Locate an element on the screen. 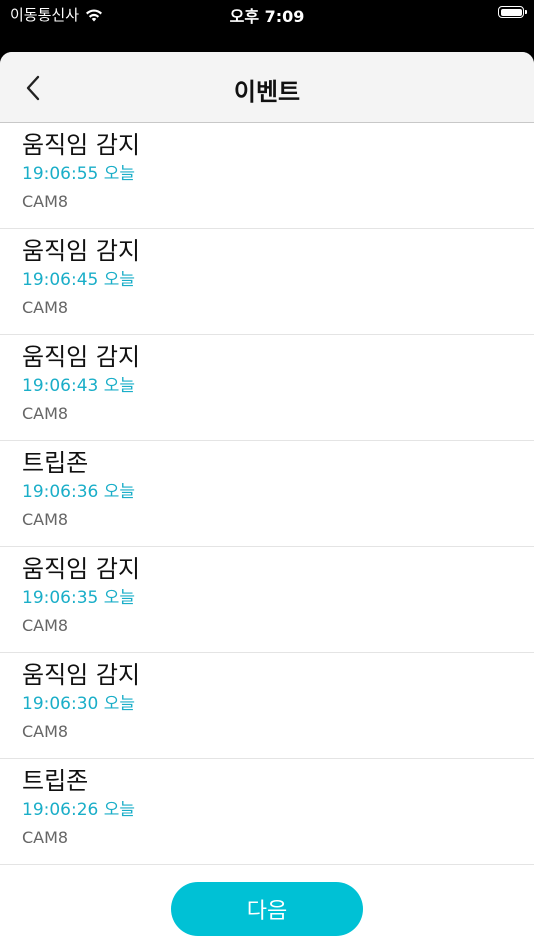 This screenshot has width=534, height=950. event-time: 19:06:45 오늘 is located at coordinates (79, 280).